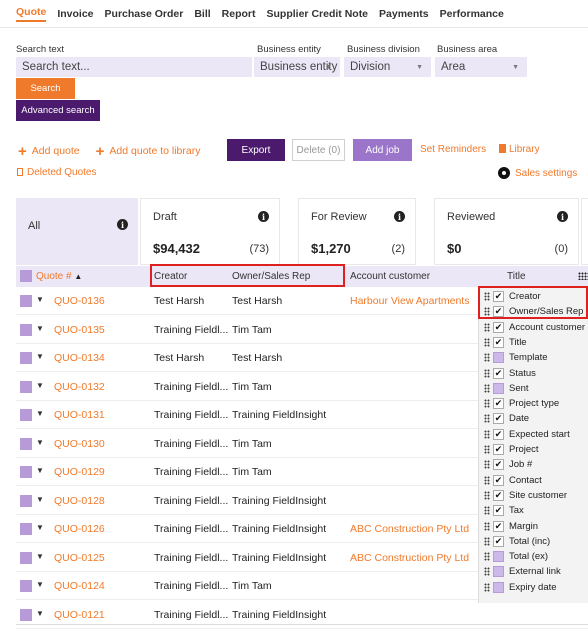  I want to click on status-card-all: All i, so click(77, 231).